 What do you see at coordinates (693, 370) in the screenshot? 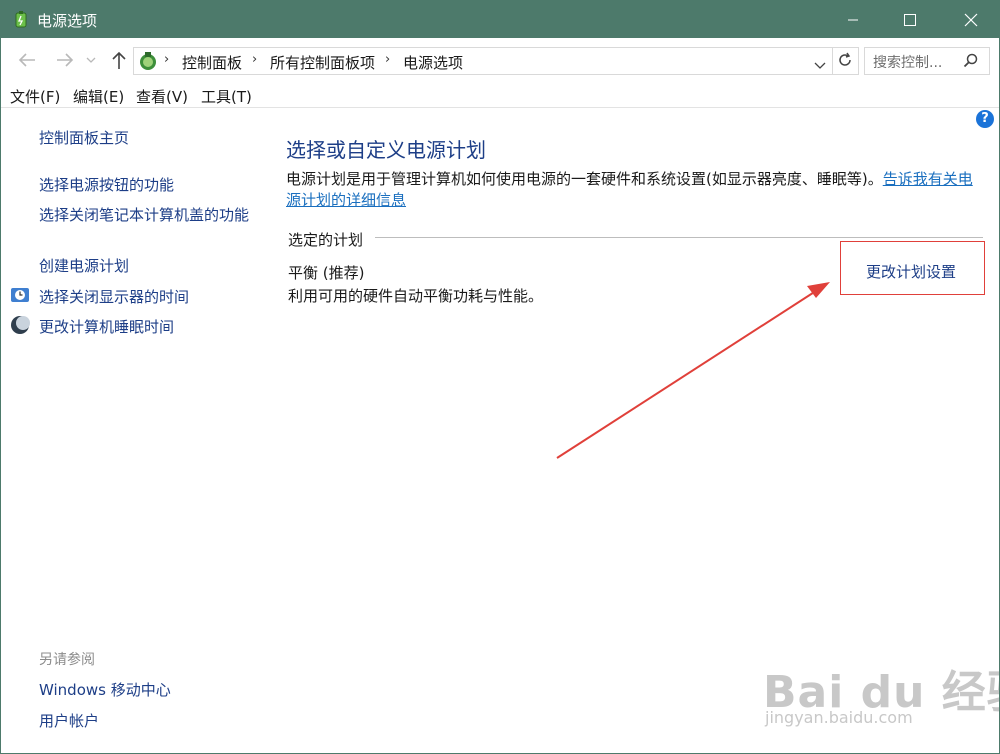
I see `annotation-arrow` at bounding box center [693, 370].